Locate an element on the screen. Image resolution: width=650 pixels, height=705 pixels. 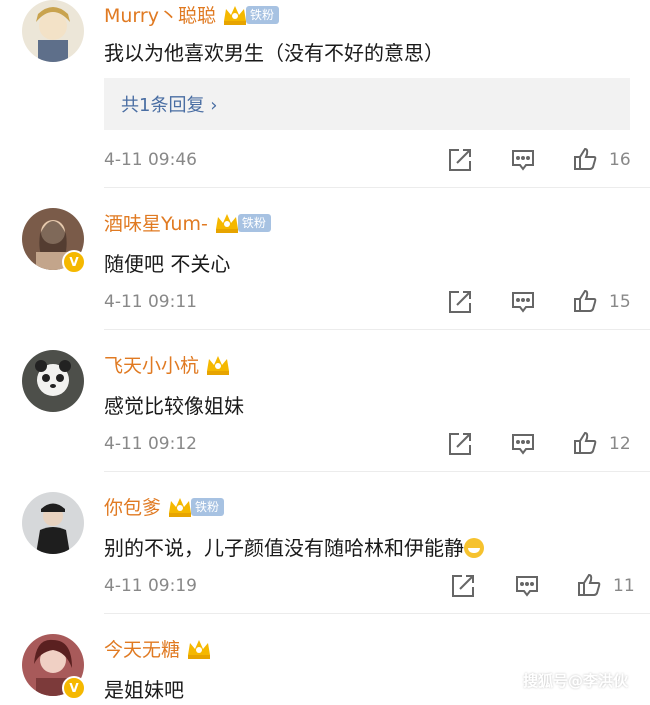
username: 飞天小小杭 is located at coordinates (167, 364).